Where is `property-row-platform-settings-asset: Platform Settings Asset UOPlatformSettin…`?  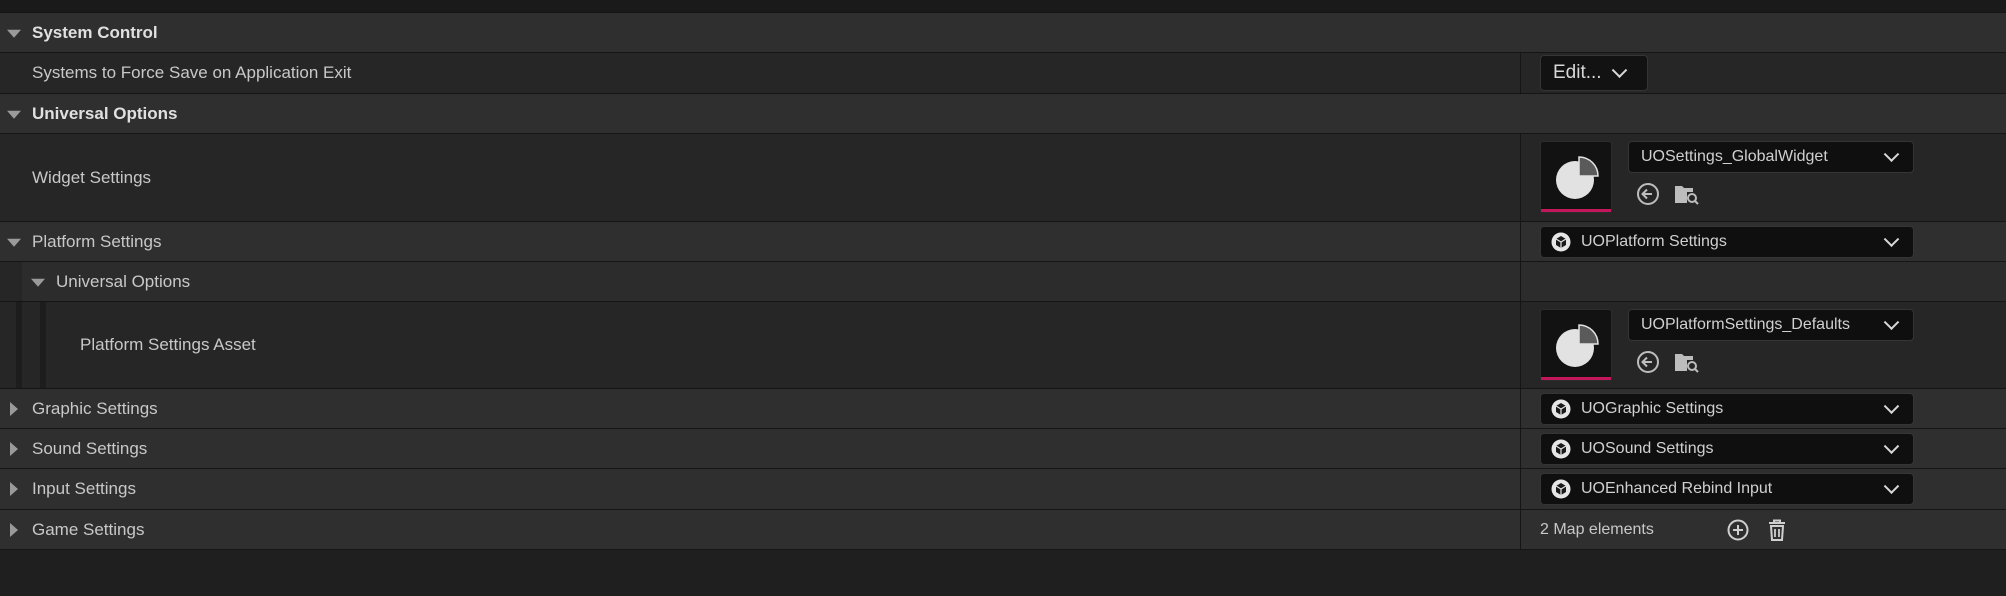 property-row-platform-settings-asset: Platform Settings Asset UOPlatformSettin… is located at coordinates (1003, 345).